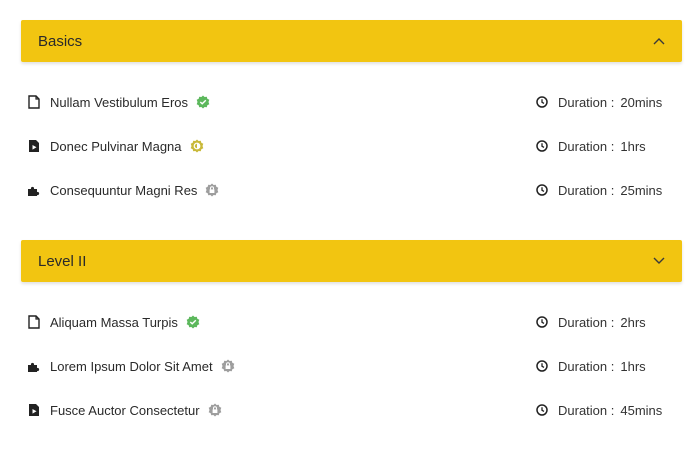 This screenshot has height=475, width=700. Describe the element at coordinates (659, 261) in the screenshot. I see `chevron-down-icon` at that location.